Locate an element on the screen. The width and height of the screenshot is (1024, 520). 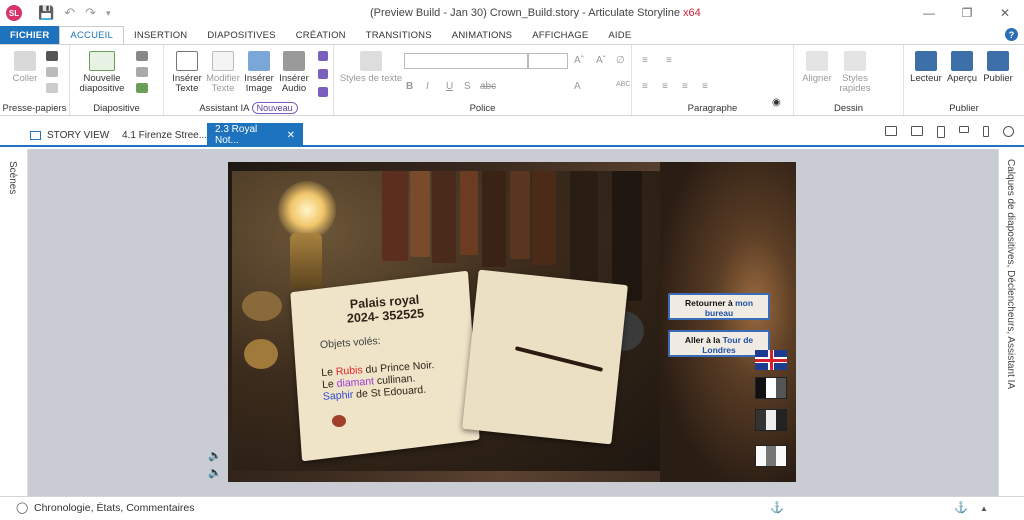
ai-help-icon is located at coordinates (323, 56).